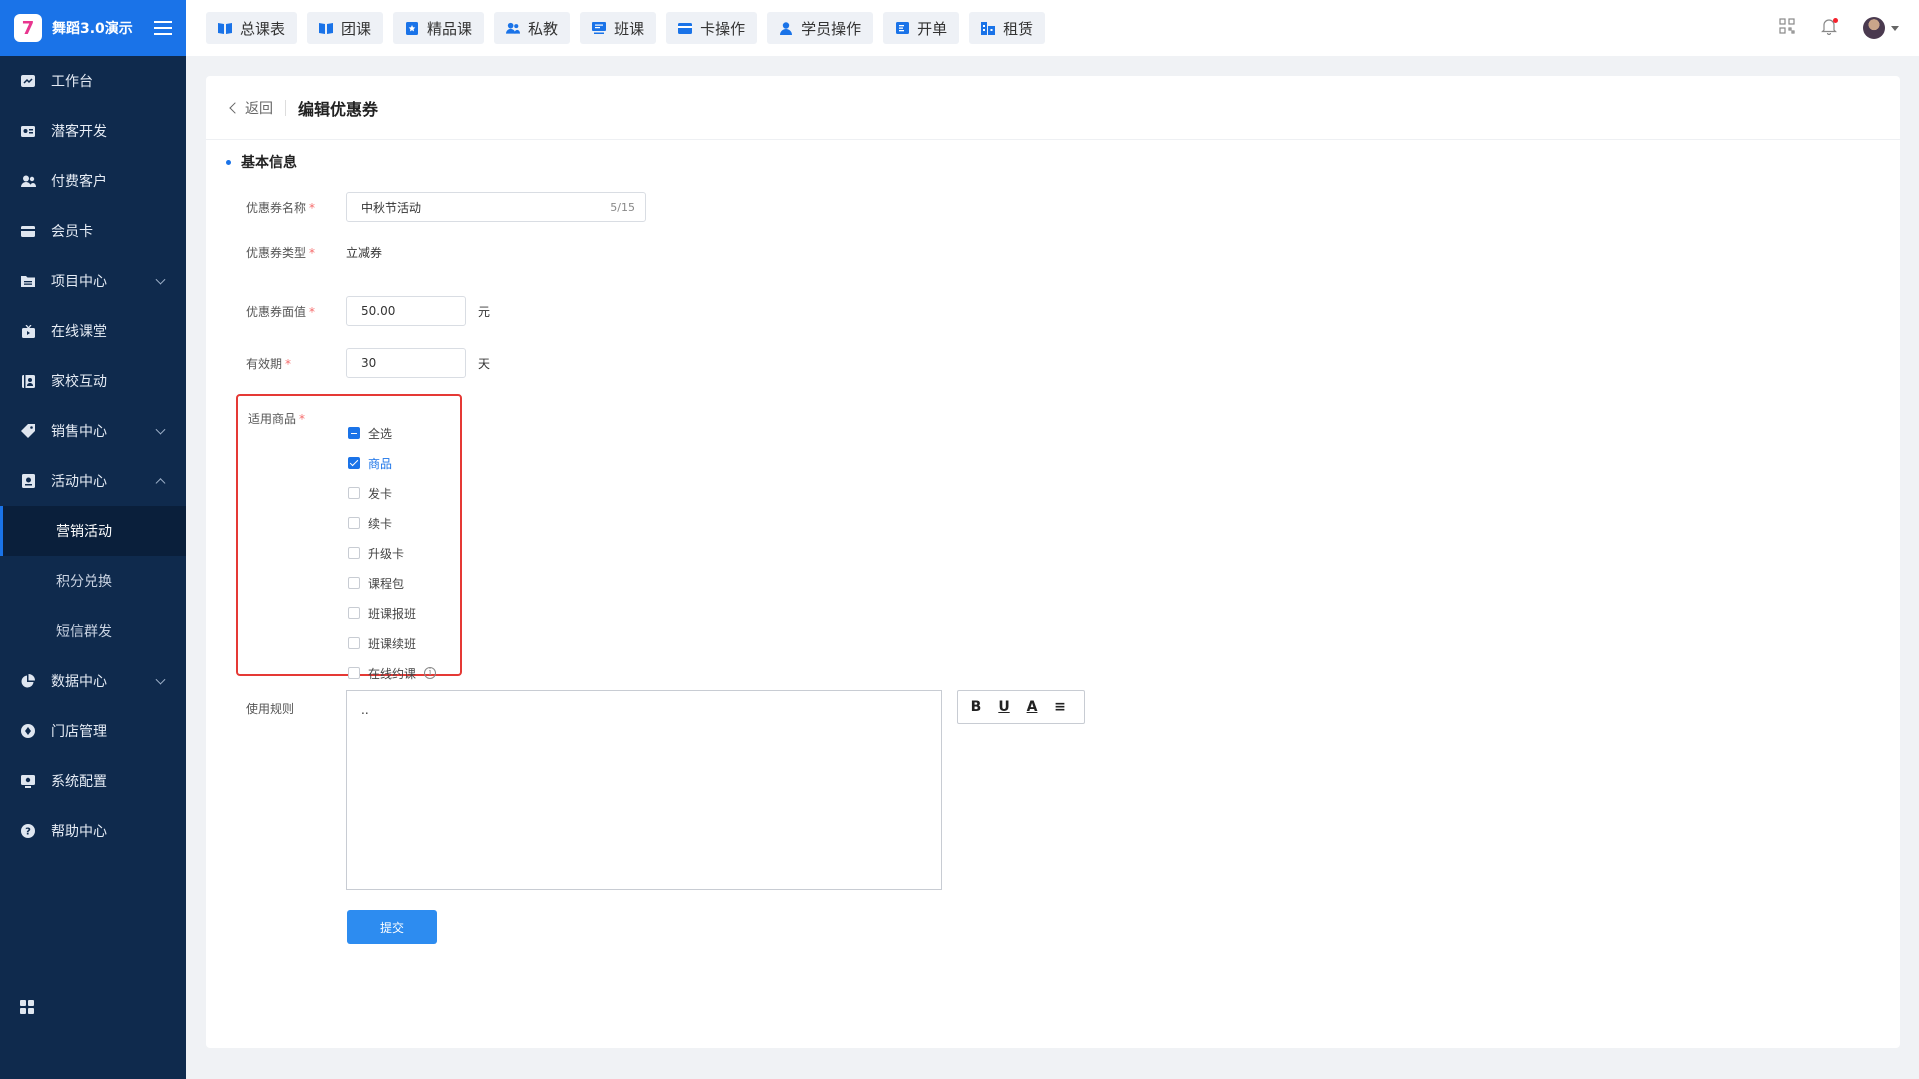 This screenshot has height=1079, width=1919. What do you see at coordinates (1829, 28) in the screenshot?
I see `notification-bell-icon` at bounding box center [1829, 28].